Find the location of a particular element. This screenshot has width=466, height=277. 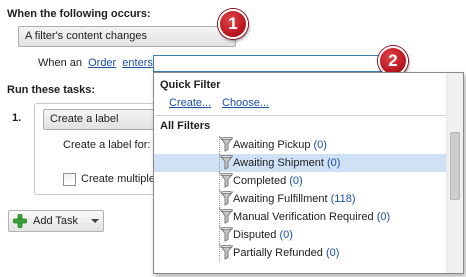

filter-list-item: Partially Refunded (0) is located at coordinates (300, 253).